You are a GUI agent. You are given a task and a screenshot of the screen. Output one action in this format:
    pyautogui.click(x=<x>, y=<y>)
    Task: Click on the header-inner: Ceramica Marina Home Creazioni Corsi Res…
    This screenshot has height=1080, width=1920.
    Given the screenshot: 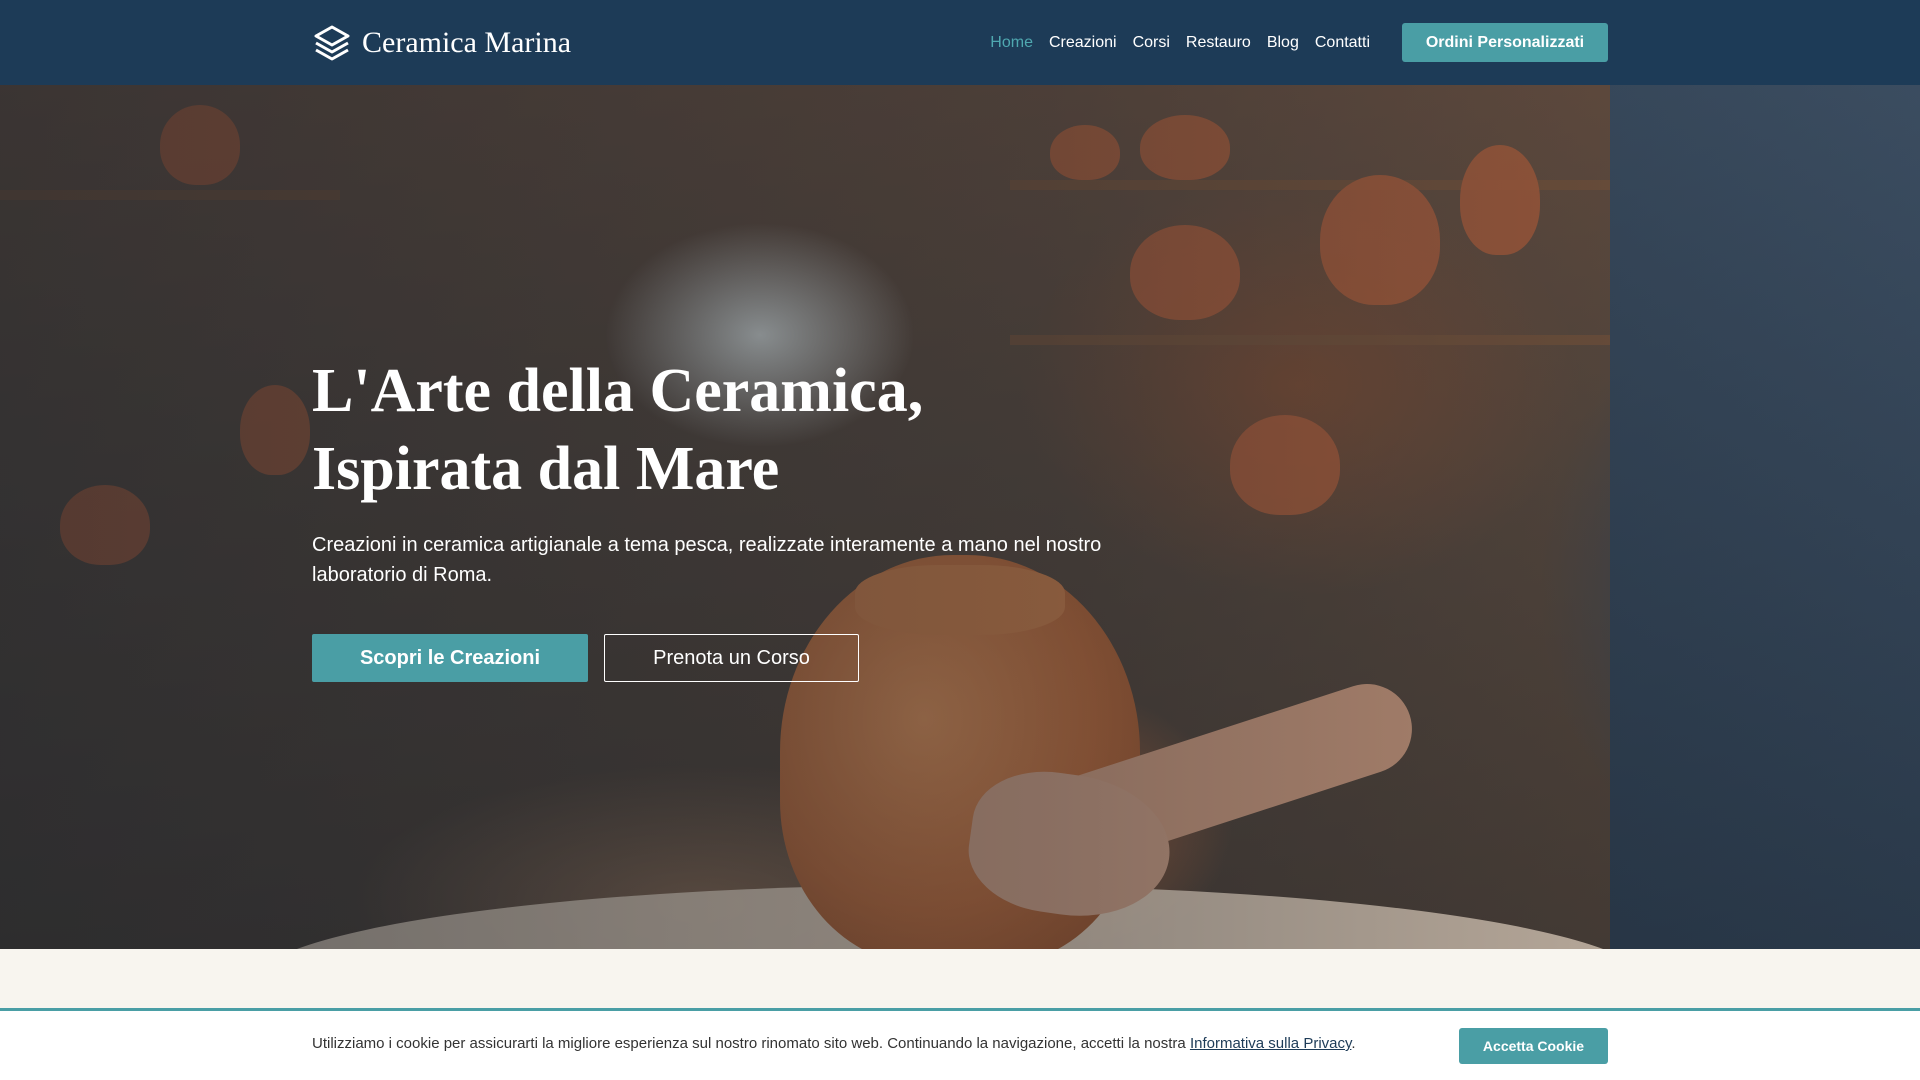 What is the action you would take?
    pyautogui.click(x=960, y=42)
    